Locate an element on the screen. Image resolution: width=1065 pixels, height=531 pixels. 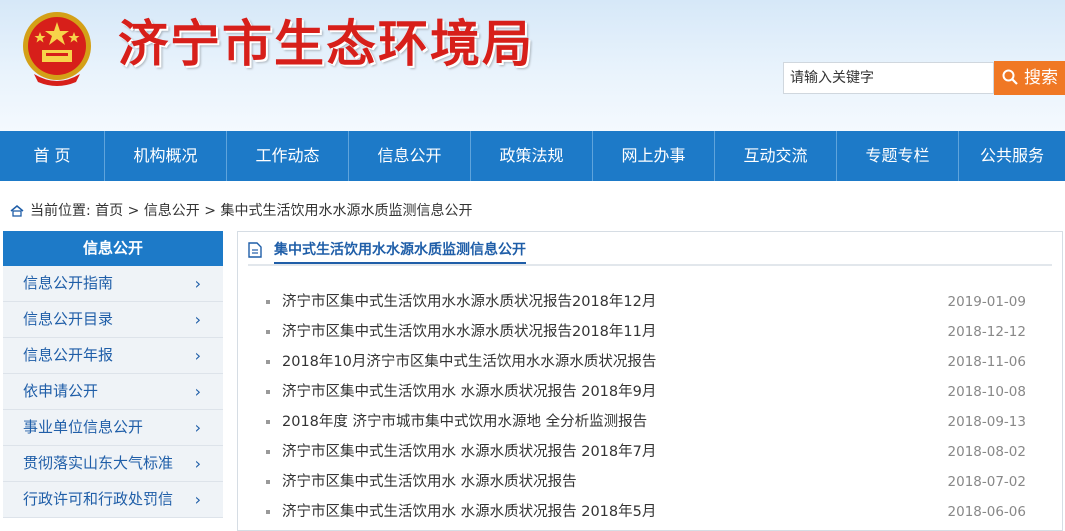
list-item: 济宁市区集中式生活饮用水 水源水质状况报告 2018年5月 2018-06-06 is located at coordinates (661, 512).